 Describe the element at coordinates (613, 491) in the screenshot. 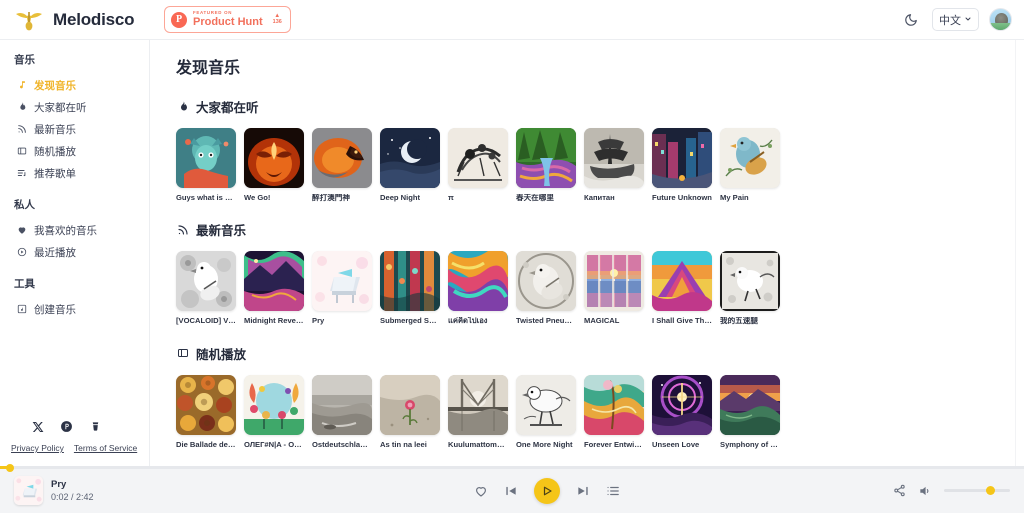

I see `queue-list-icon` at that location.